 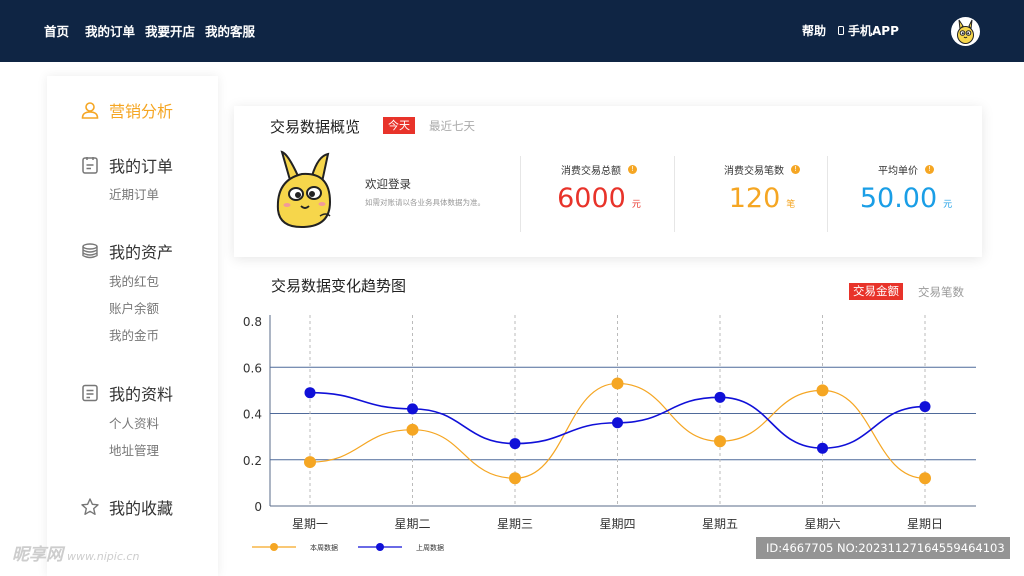 I want to click on y-tick-label: 0.8, so click(x=252, y=322).